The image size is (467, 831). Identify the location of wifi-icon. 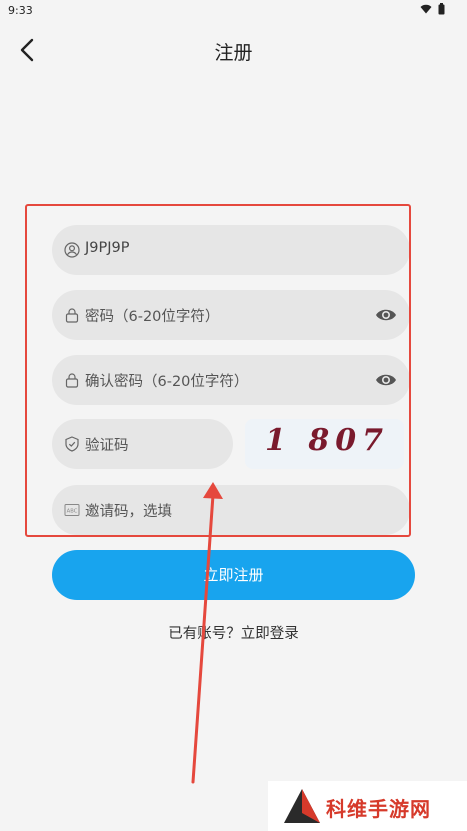
(426, 9).